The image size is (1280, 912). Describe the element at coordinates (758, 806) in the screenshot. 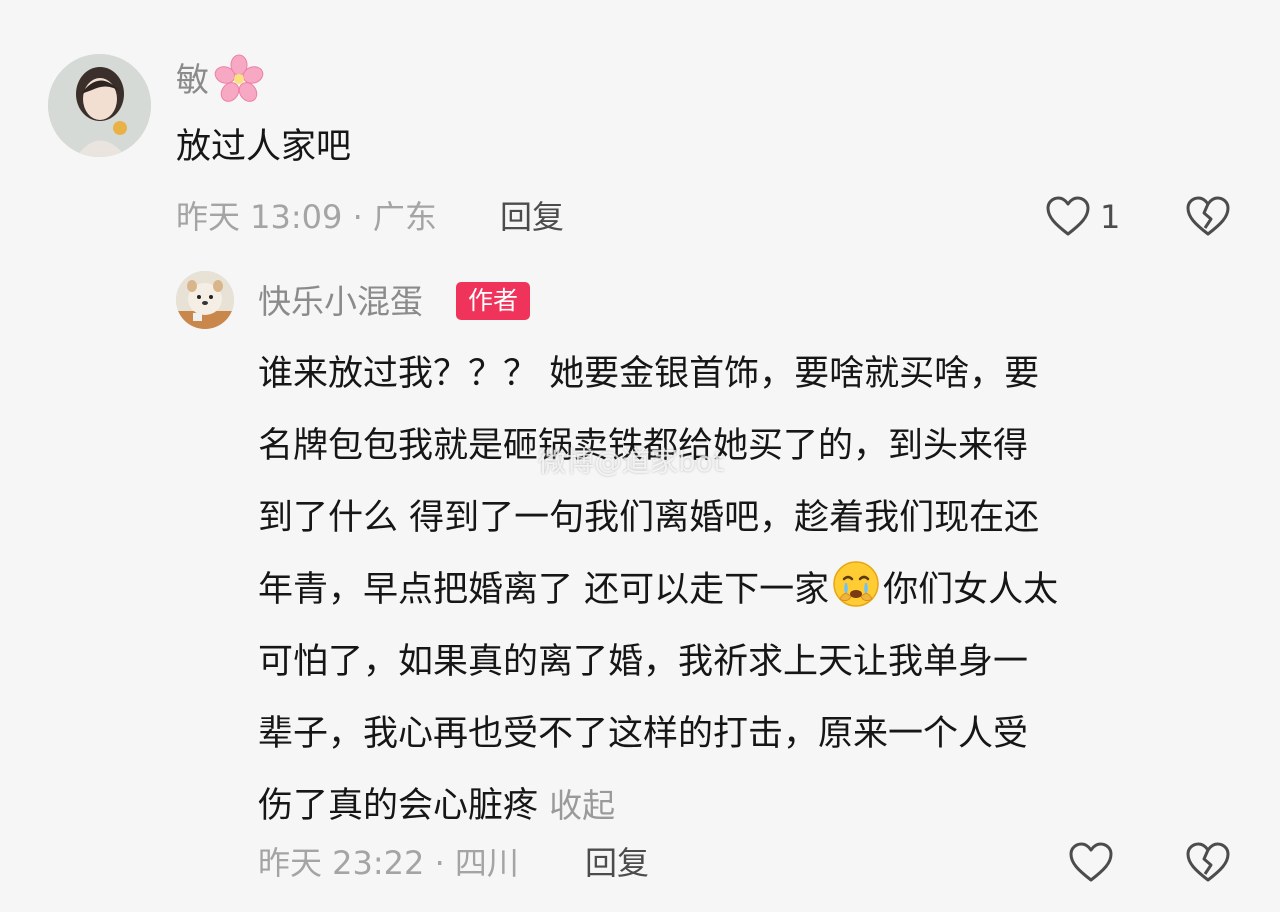

I see `reply-line: 伤了真的会心脏疼 收起` at that location.